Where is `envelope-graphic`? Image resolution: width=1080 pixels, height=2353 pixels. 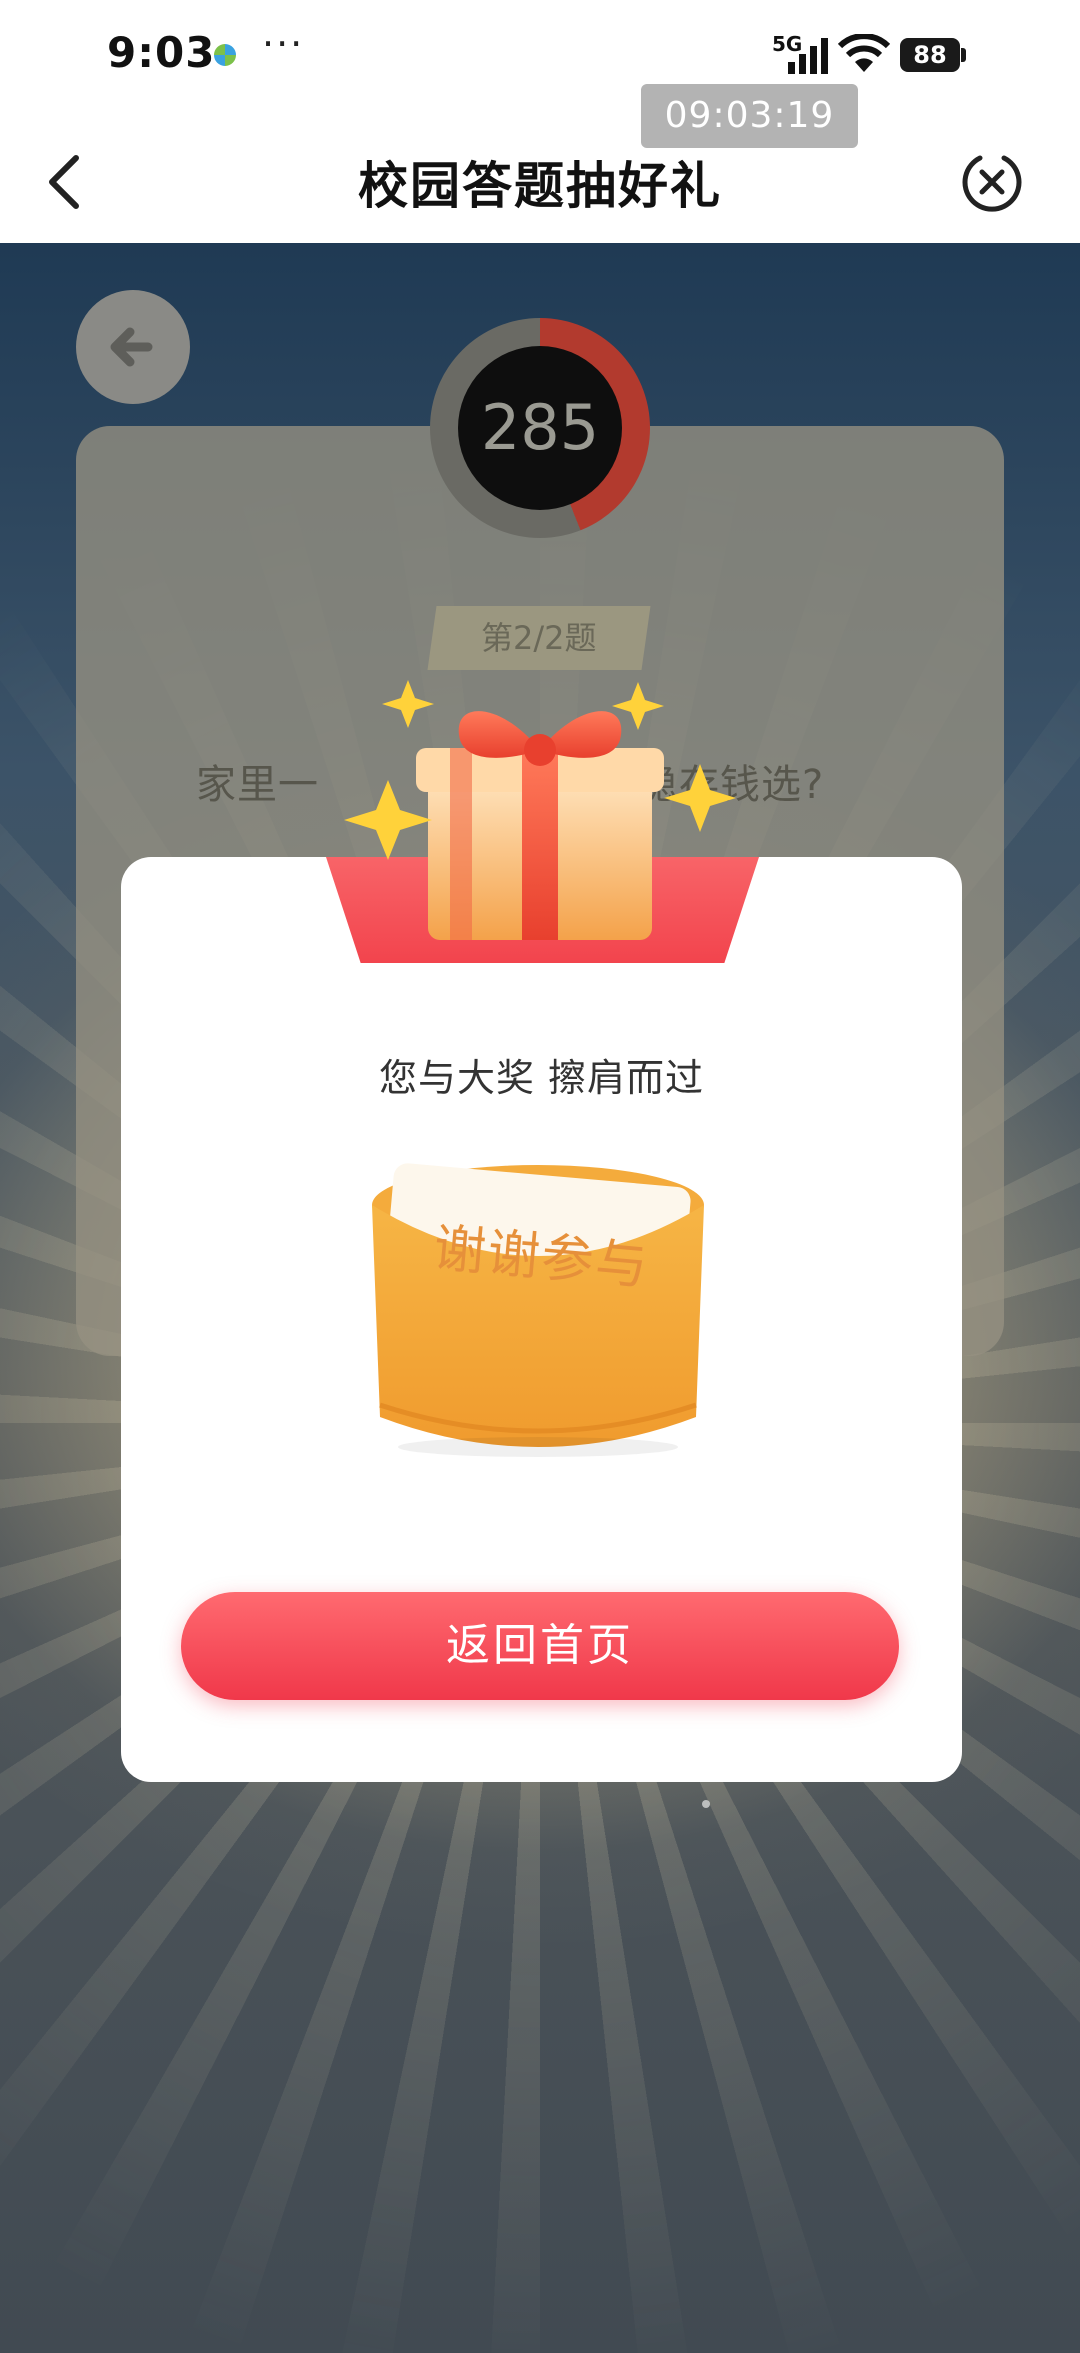
envelope-graphic is located at coordinates (538, 1310).